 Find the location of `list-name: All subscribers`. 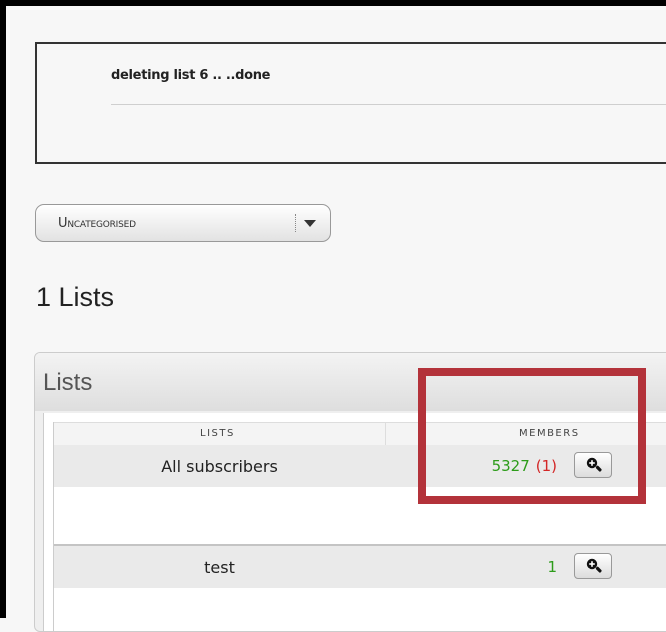

list-name: All subscribers is located at coordinates (219, 466).